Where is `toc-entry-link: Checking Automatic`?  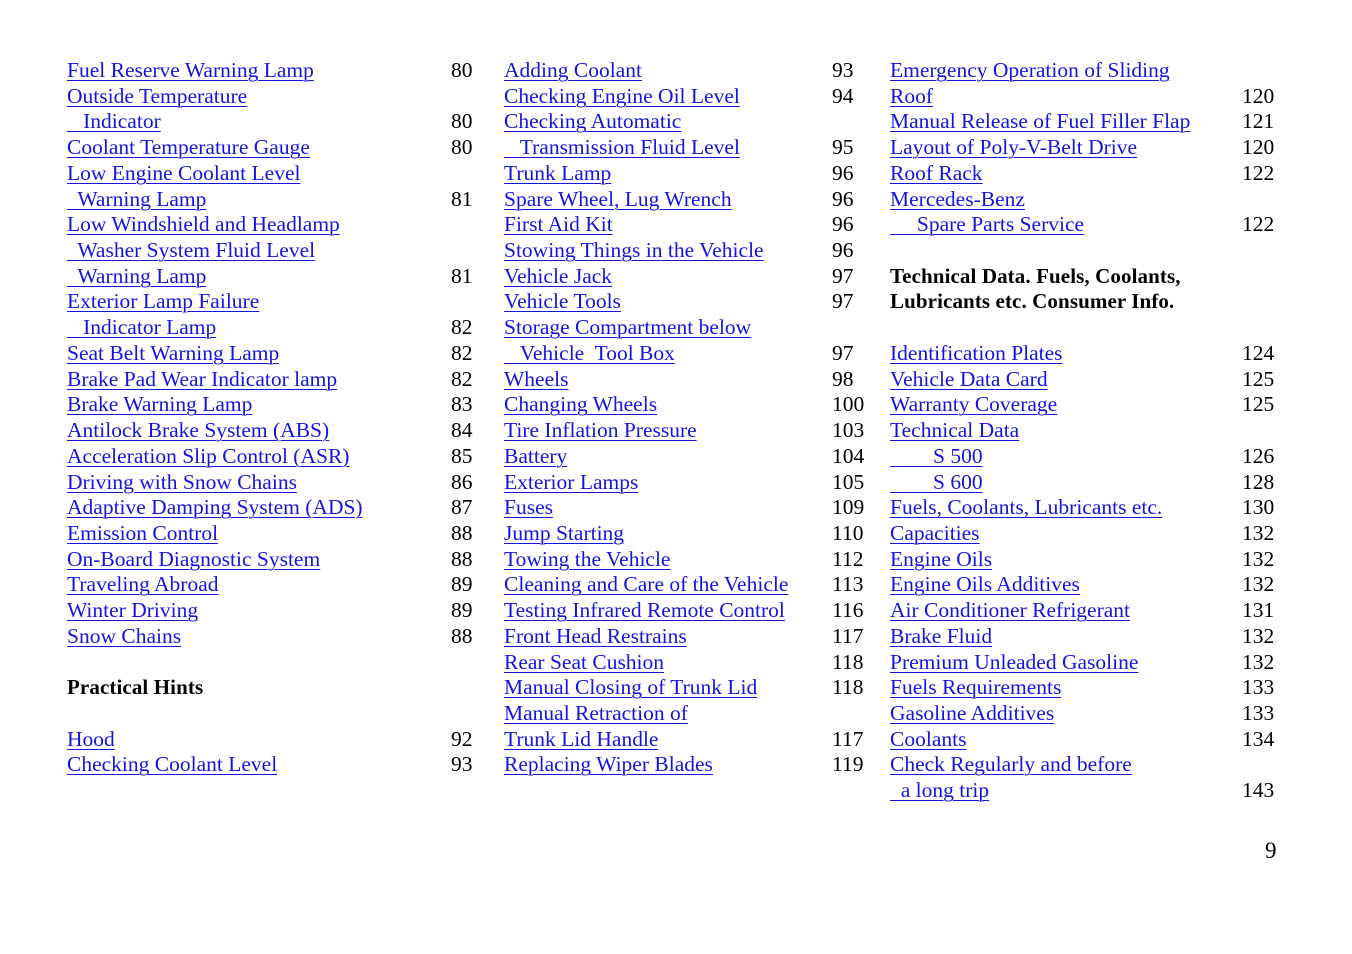 toc-entry-link: Checking Automatic is located at coordinates (592, 122).